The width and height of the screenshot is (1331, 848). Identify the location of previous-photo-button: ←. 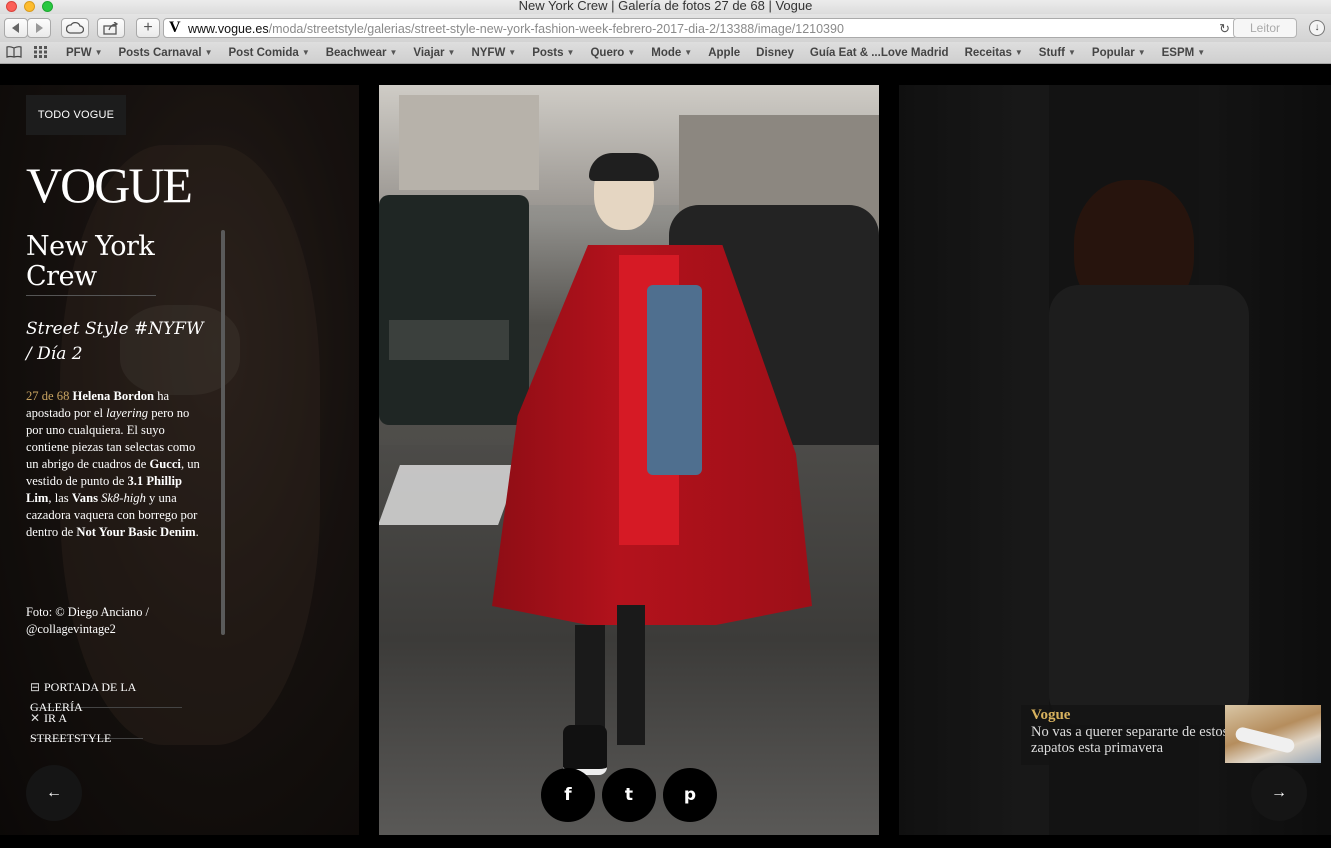
(54, 793).